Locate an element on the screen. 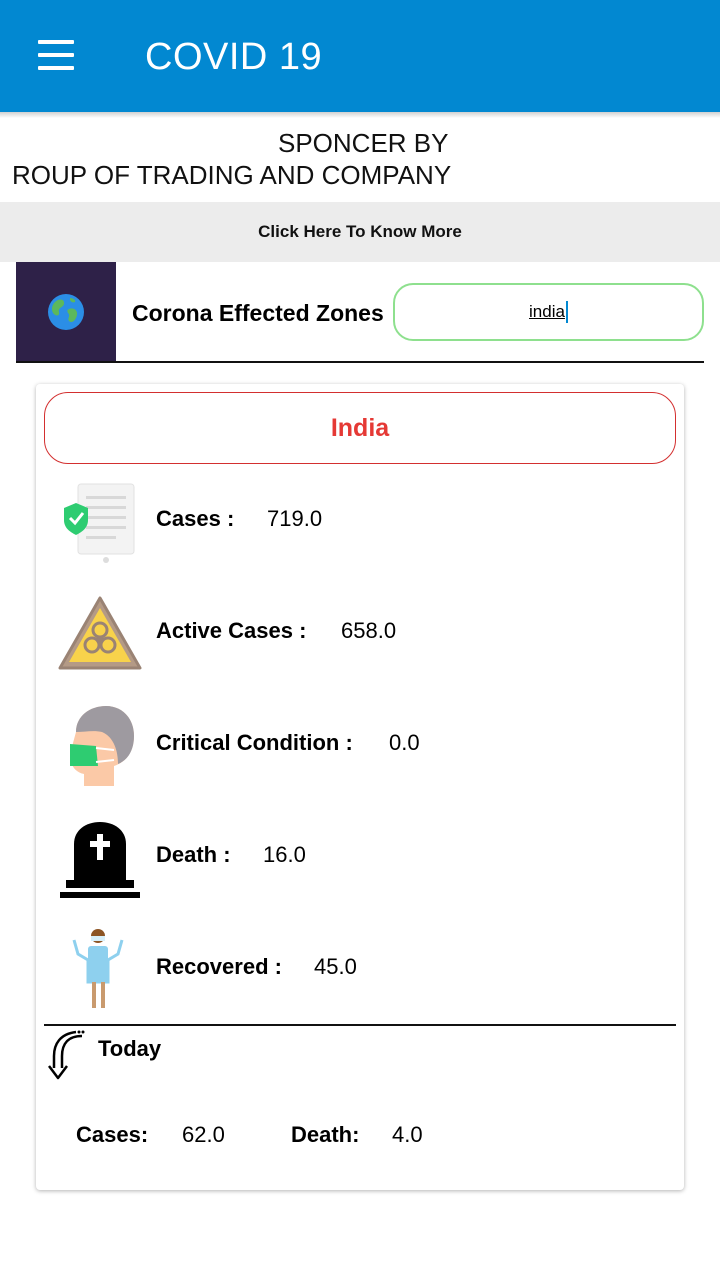 Image resolution: width=720 pixels, height=1280 pixels. stat-row-active-cases: Active Cases : 658.0 is located at coordinates (356, 635).